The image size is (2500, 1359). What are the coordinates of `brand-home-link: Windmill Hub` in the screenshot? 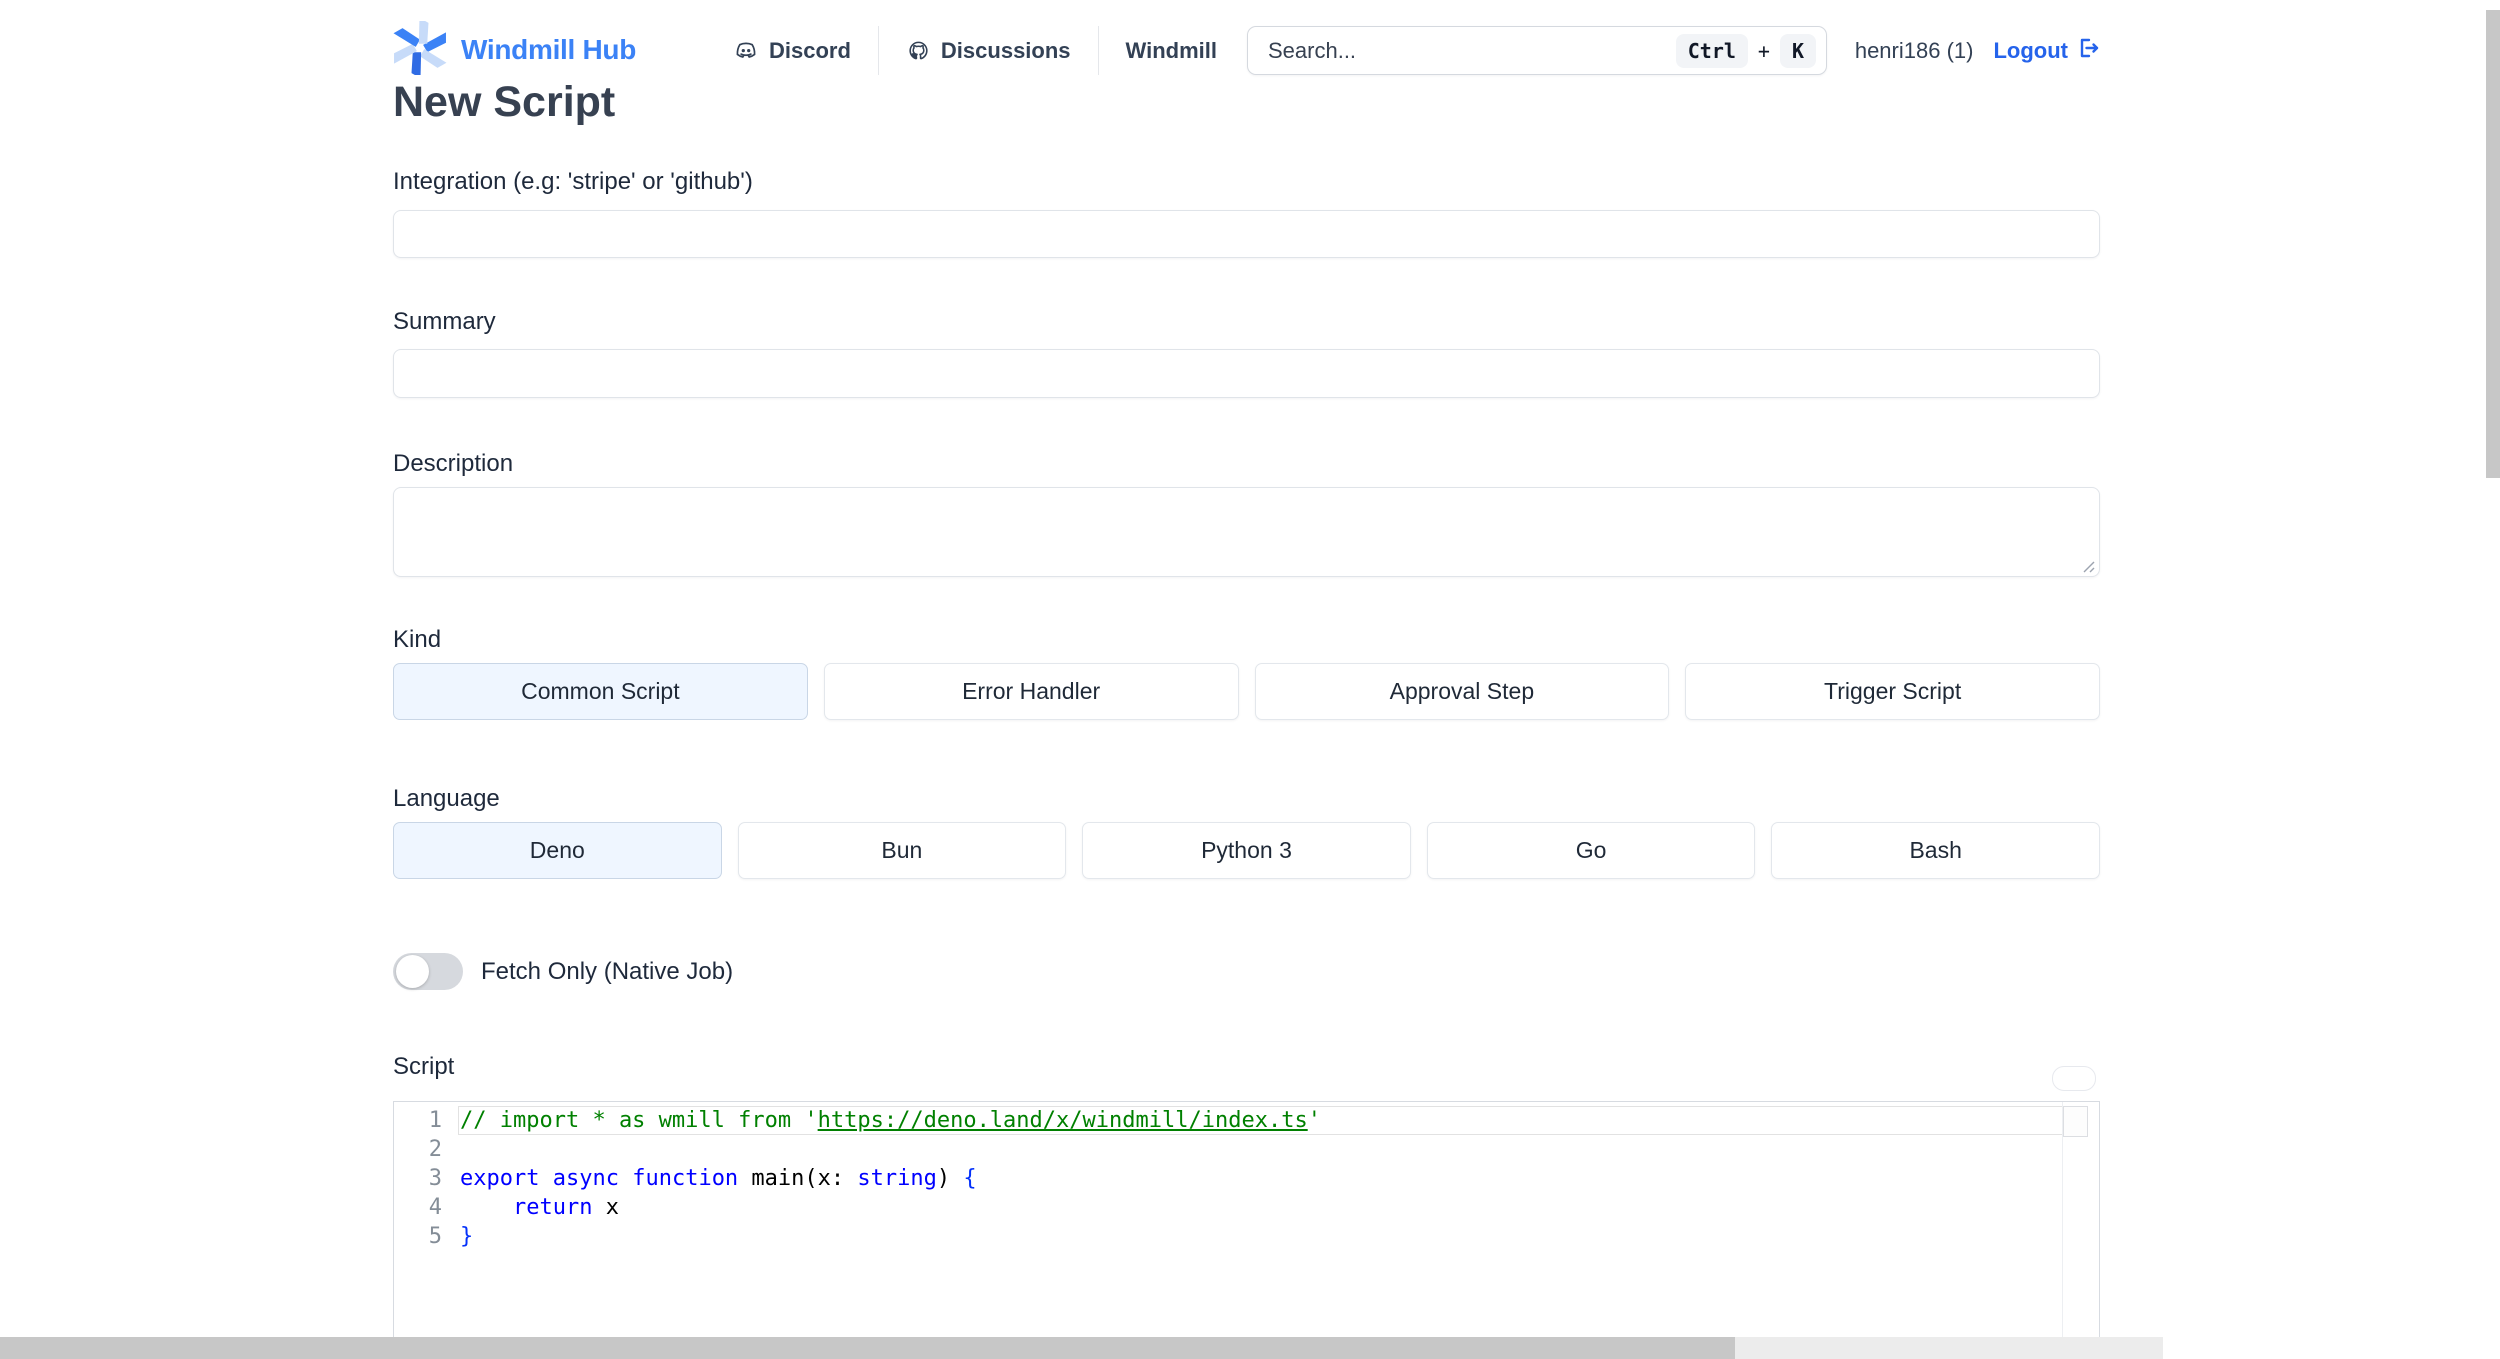 It's located at (515, 48).